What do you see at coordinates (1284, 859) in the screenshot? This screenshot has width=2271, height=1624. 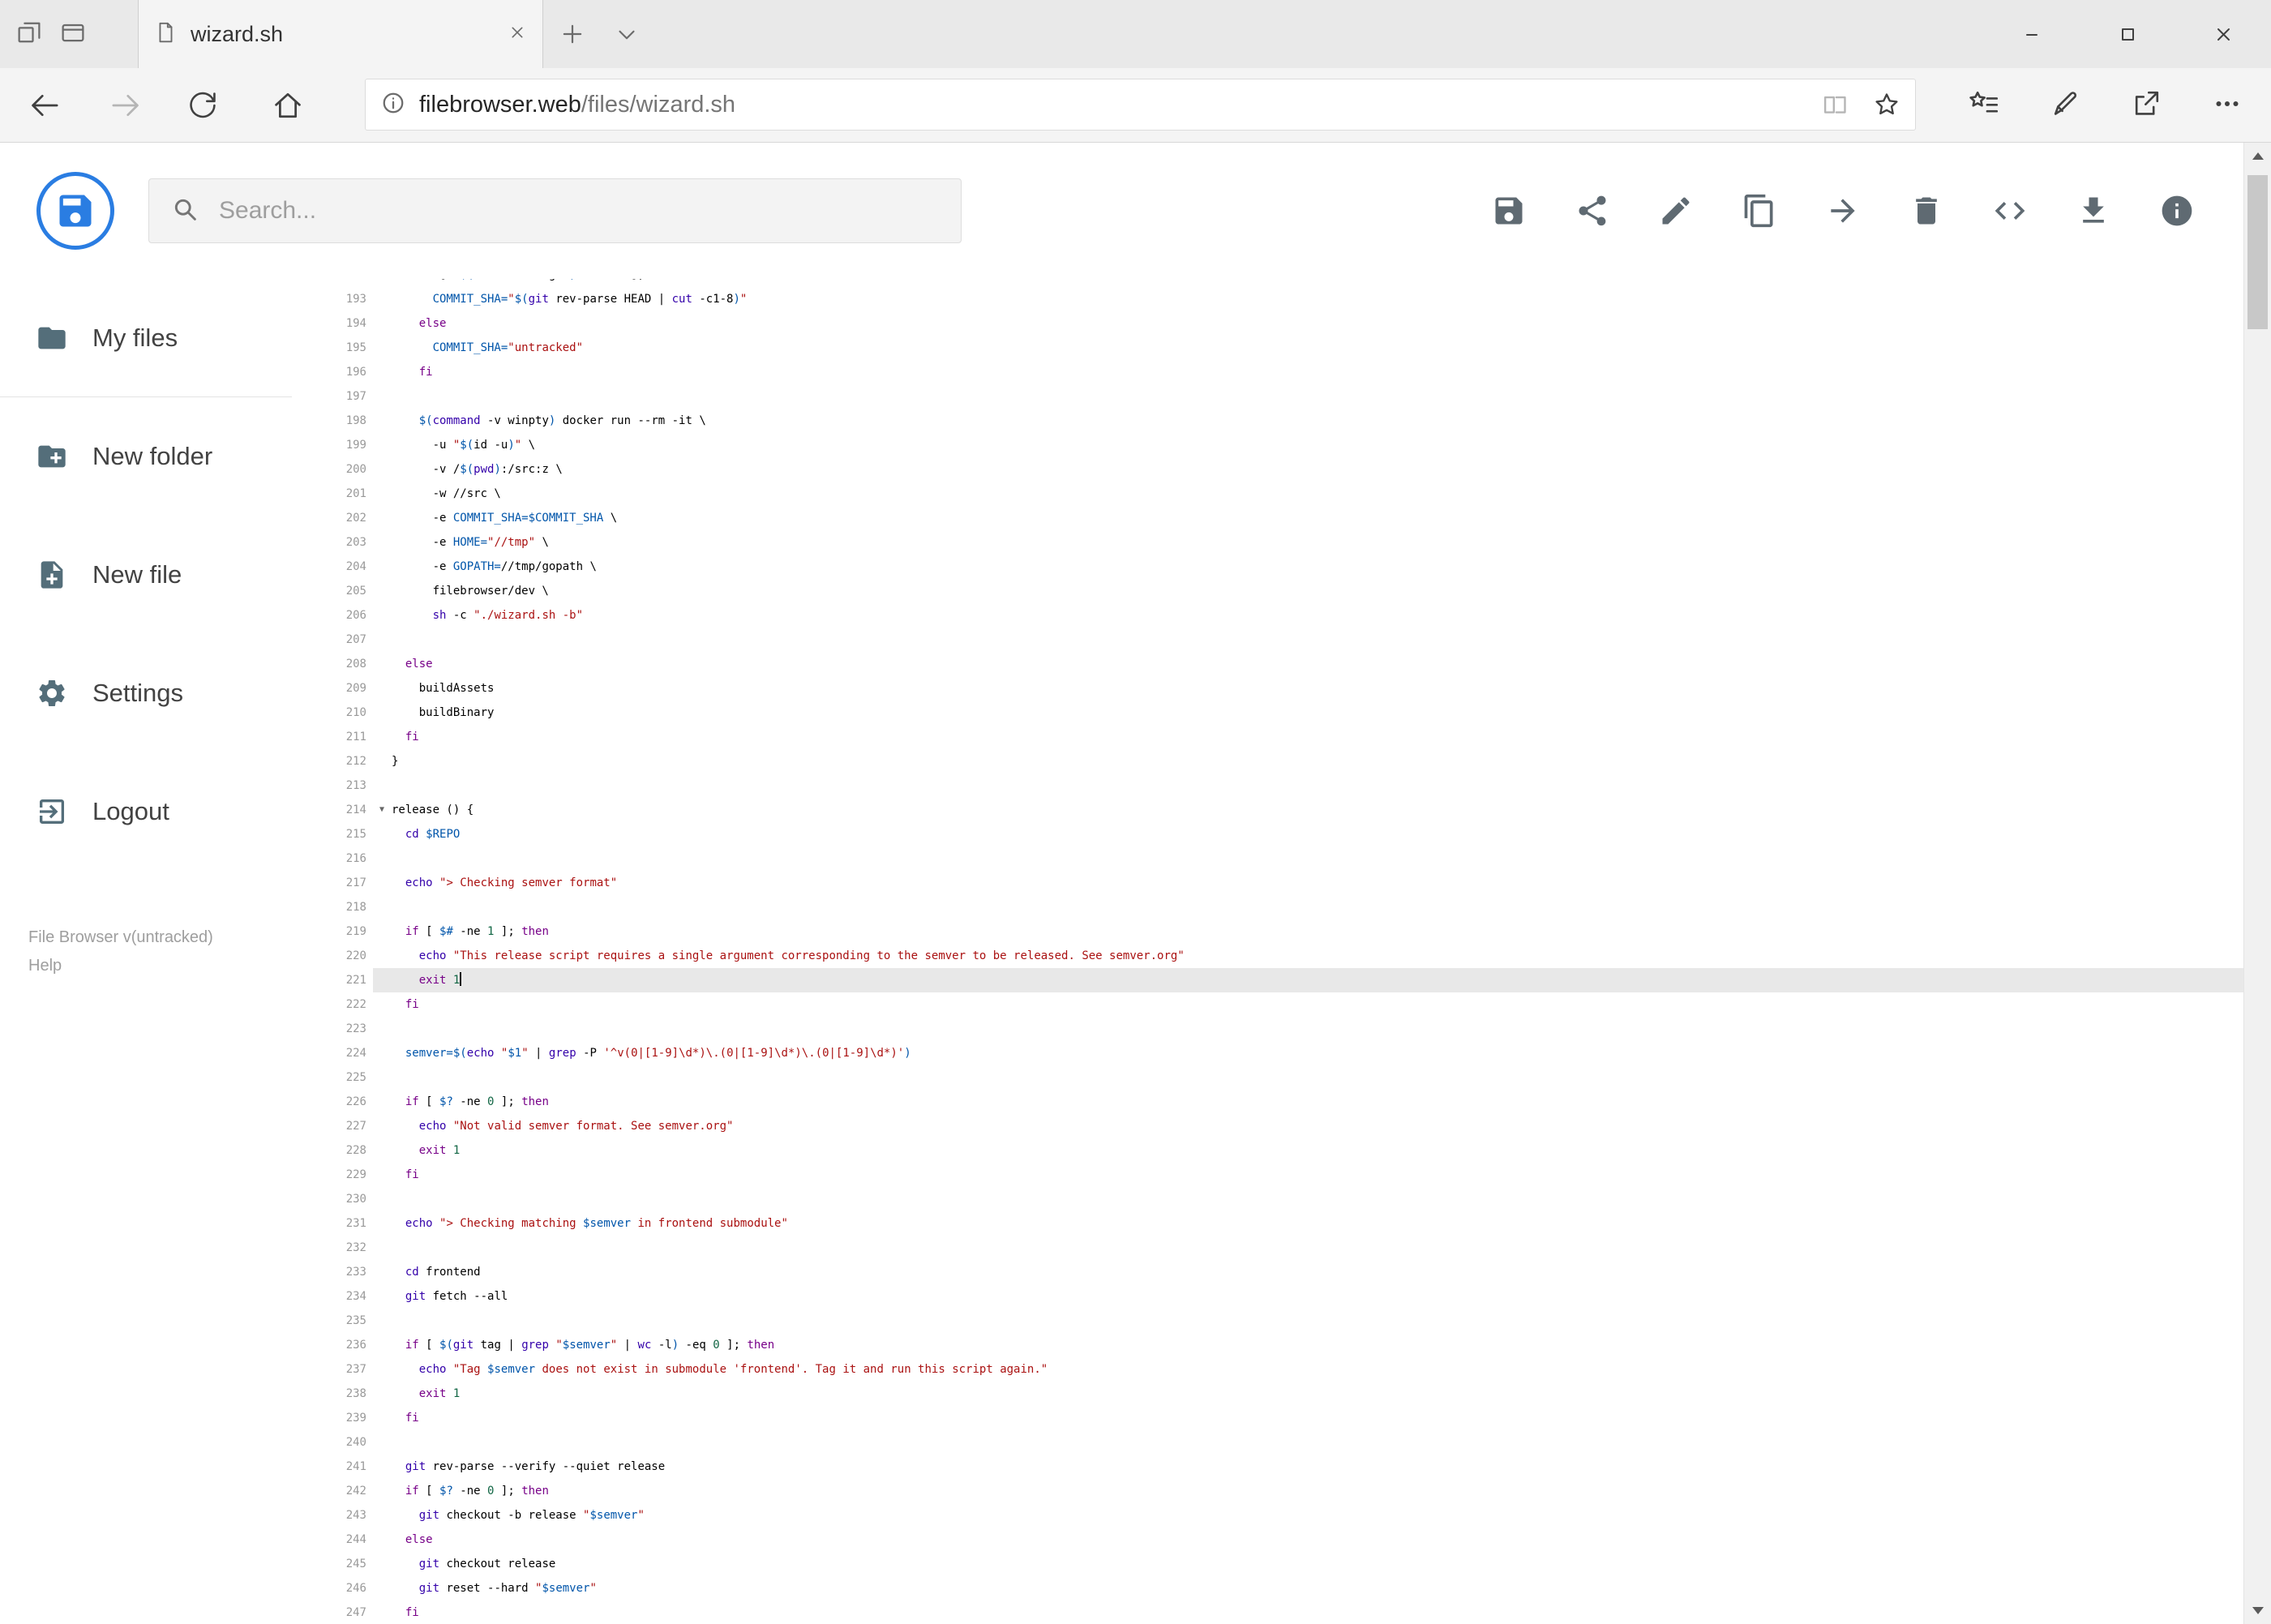 I see `code-line: 216` at bounding box center [1284, 859].